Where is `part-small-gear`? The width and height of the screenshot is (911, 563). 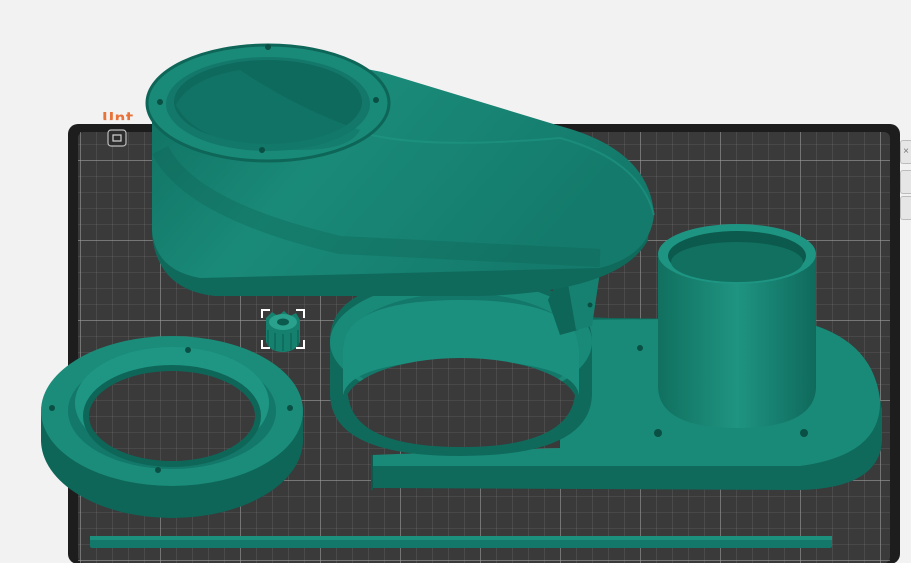
part-small-gear is located at coordinates (283, 330).